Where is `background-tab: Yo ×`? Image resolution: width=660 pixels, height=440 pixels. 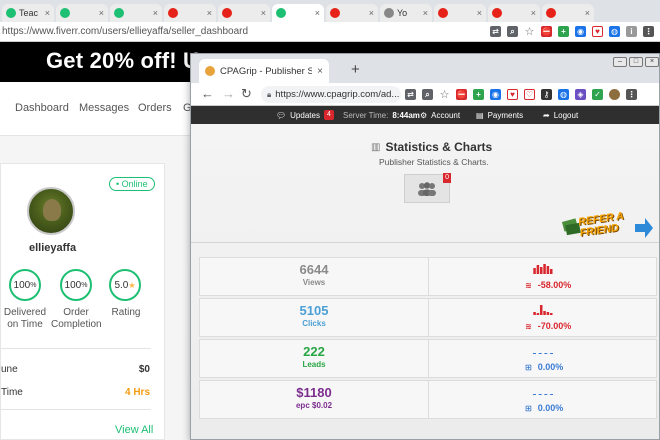 background-tab: Yo × is located at coordinates (406, 13).